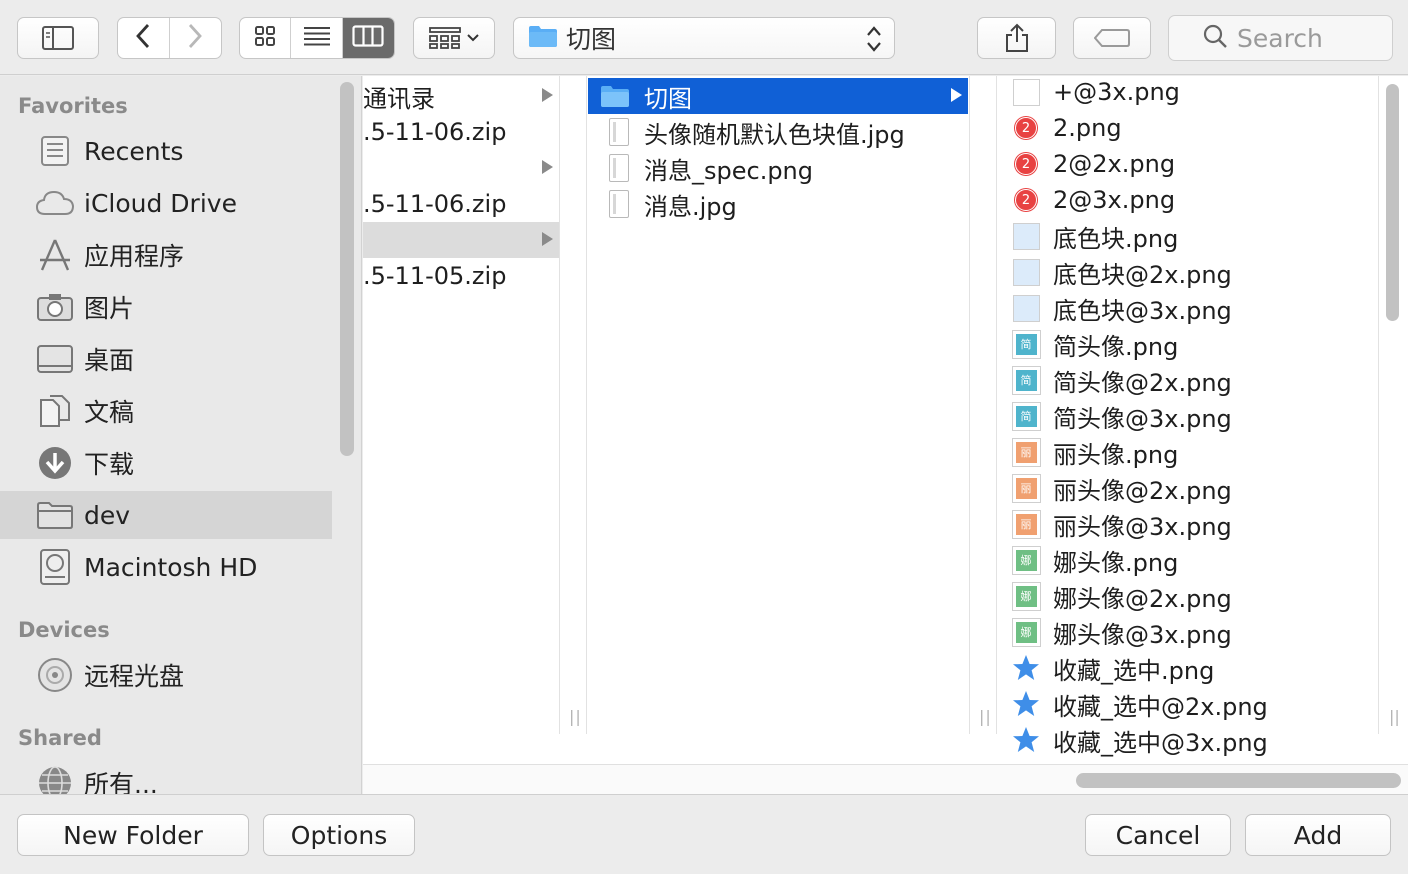  I want to click on arrange-grid-icon, so click(445, 38).